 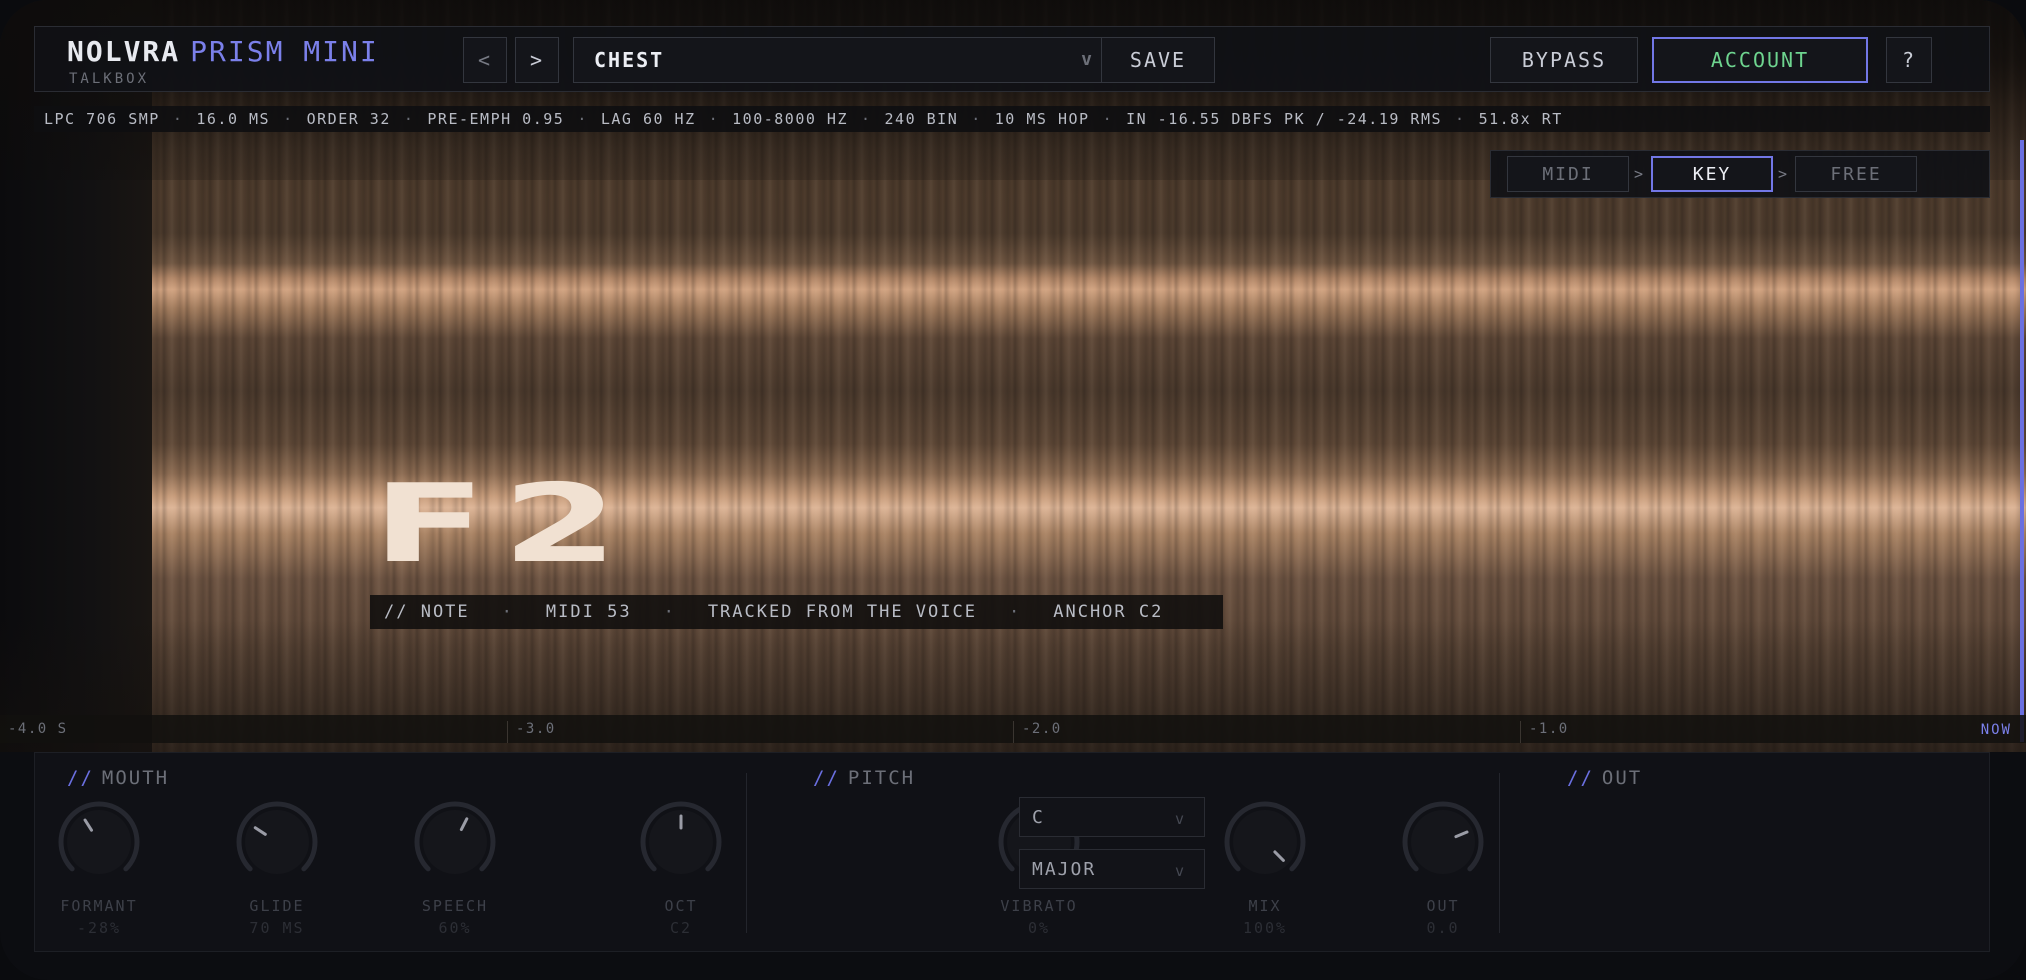 What do you see at coordinates (124, 51) in the screenshot?
I see `brand-name: NOLVRA` at bounding box center [124, 51].